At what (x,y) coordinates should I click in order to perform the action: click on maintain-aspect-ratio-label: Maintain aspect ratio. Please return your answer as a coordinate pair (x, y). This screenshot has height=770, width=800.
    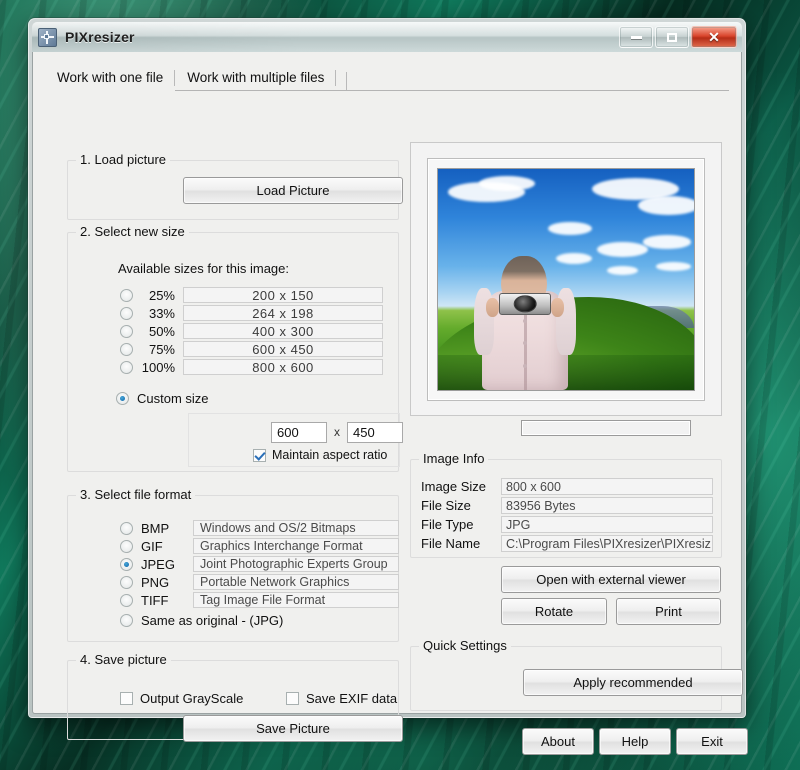
    Looking at the image, I should click on (330, 455).